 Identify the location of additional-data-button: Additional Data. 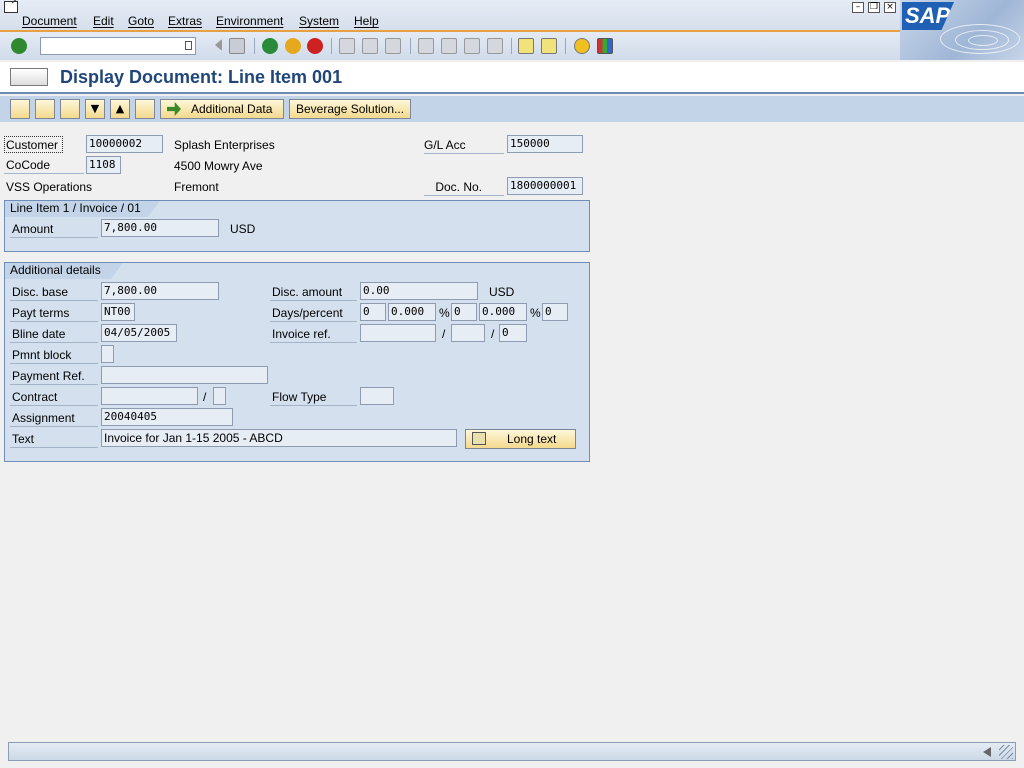
(222, 109).